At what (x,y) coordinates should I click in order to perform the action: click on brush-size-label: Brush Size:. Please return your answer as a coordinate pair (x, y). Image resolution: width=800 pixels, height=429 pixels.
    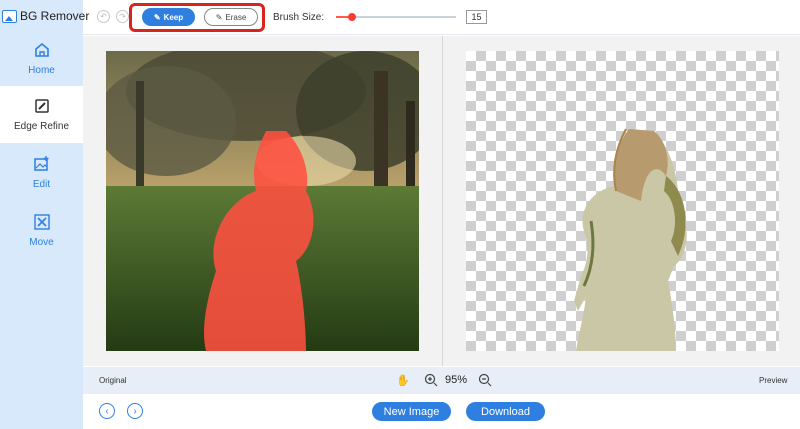
    Looking at the image, I should click on (299, 17).